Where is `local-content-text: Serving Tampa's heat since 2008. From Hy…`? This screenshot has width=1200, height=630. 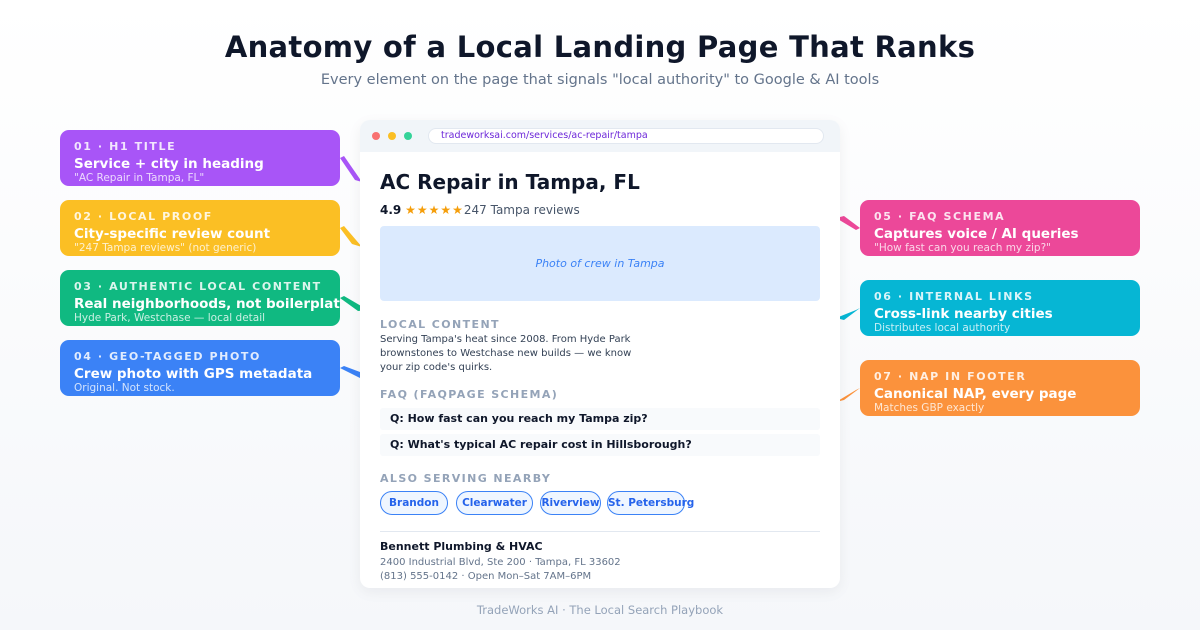
local-content-text: Serving Tampa's heat since 2008. From Hy… is located at coordinates (515, 354).